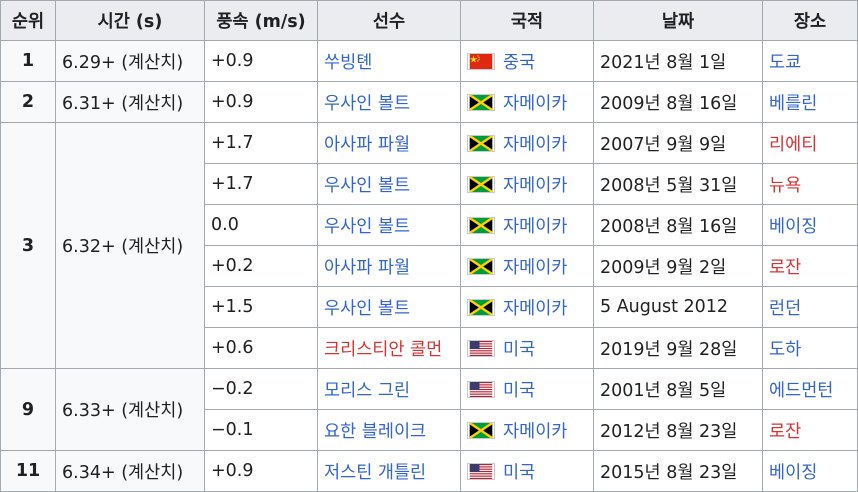 The height and width of the screenshot is (492, 858). What do you see at coordinates (261, 430) in the screenshot?
I see `wind-cell: −0.1` at bounding box center [261, 430].